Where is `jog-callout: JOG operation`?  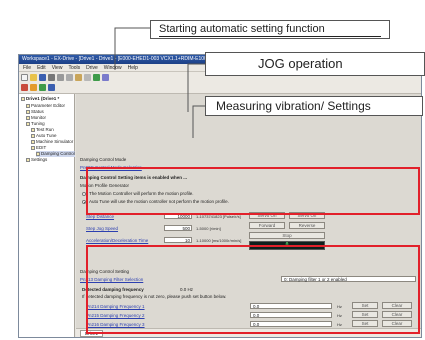 jog-callout: JOG operation is located at coordinates (315, 64).